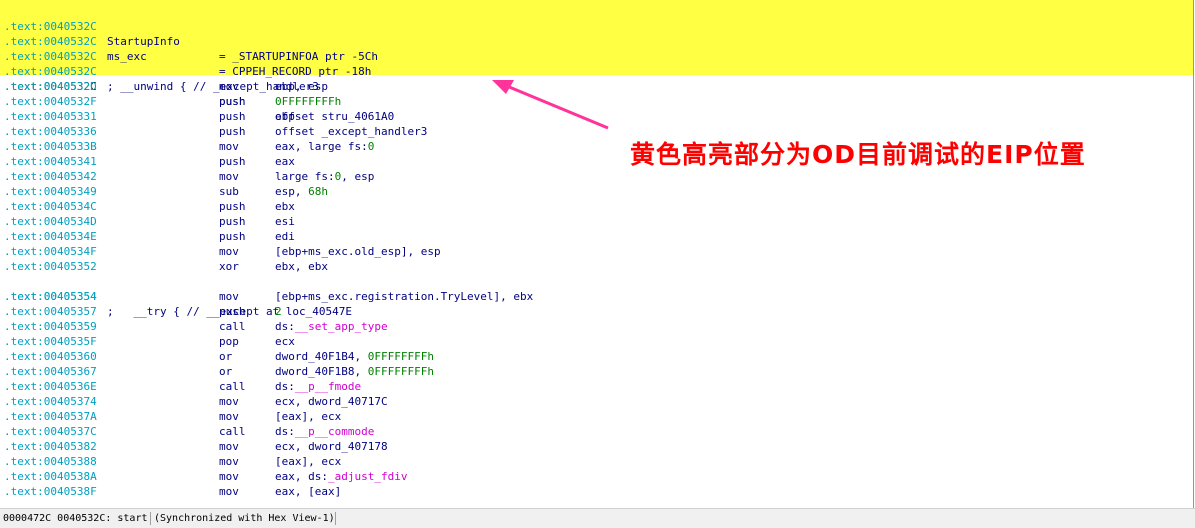  Describe the element at coordinates (229, 191) in the screenshot. I see `mnemonic: sub` at that location.